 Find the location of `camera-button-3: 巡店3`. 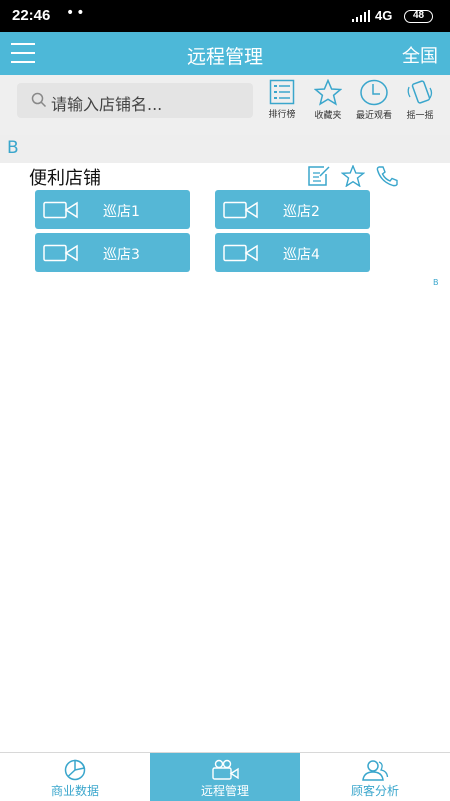

camera-button-3: 巡店3 is located at coordinates (112, 252).